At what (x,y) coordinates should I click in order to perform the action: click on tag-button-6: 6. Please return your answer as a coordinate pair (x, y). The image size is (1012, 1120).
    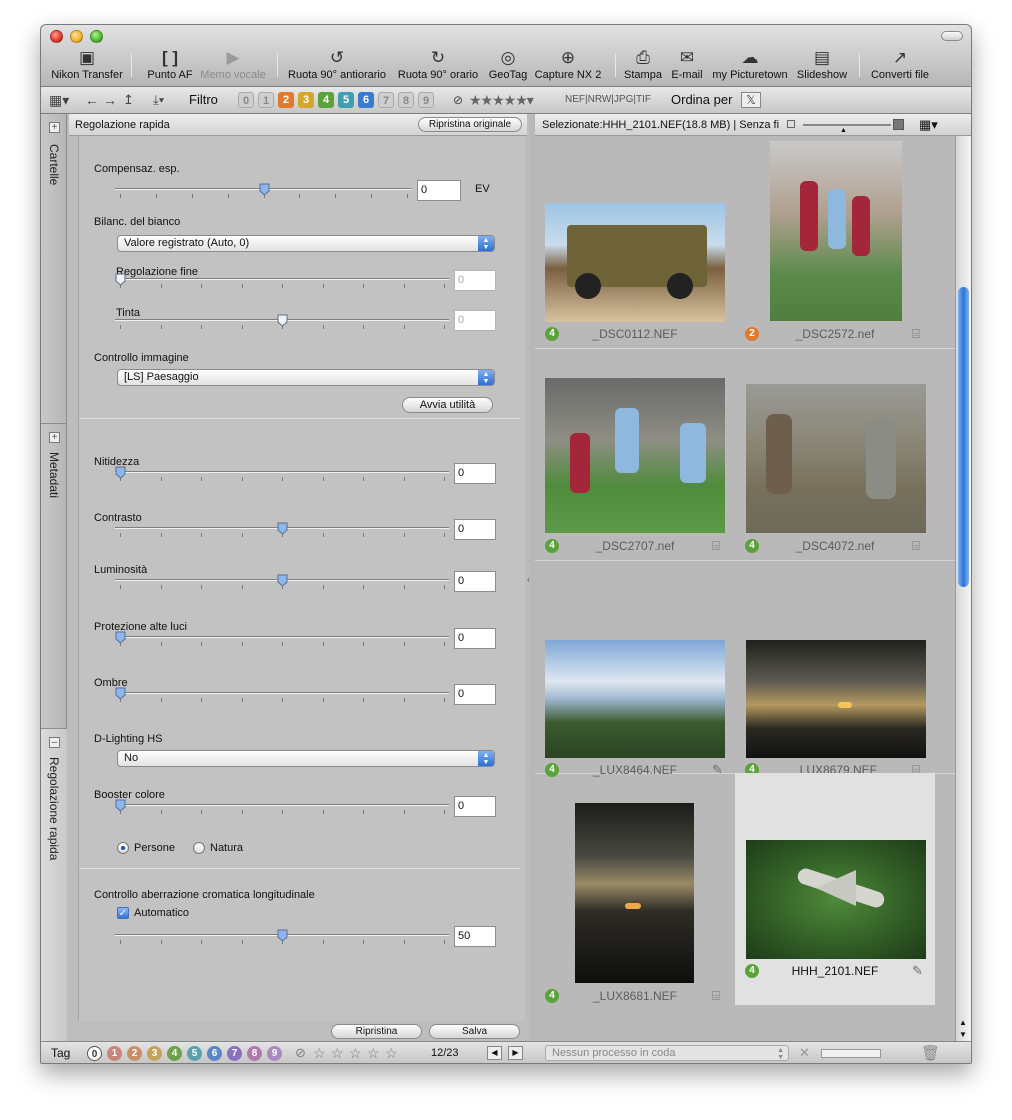
    Looking at the image, I should click on (214, 1053).